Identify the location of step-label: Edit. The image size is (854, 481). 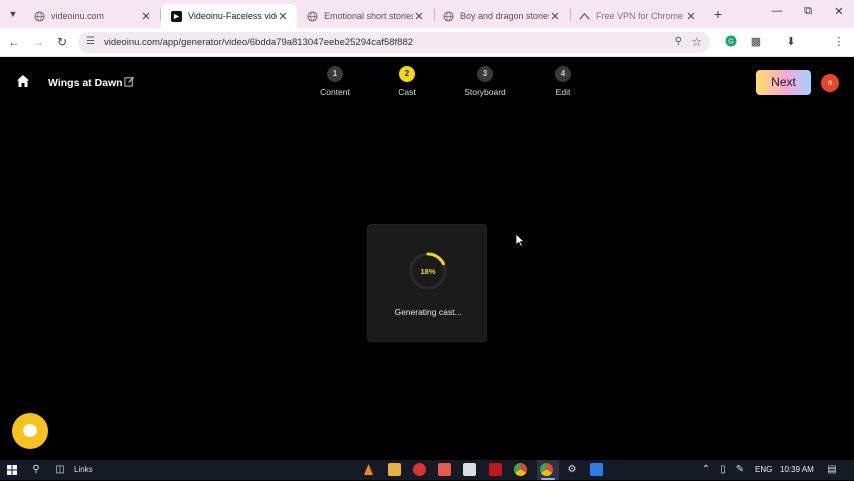
(563, 92).